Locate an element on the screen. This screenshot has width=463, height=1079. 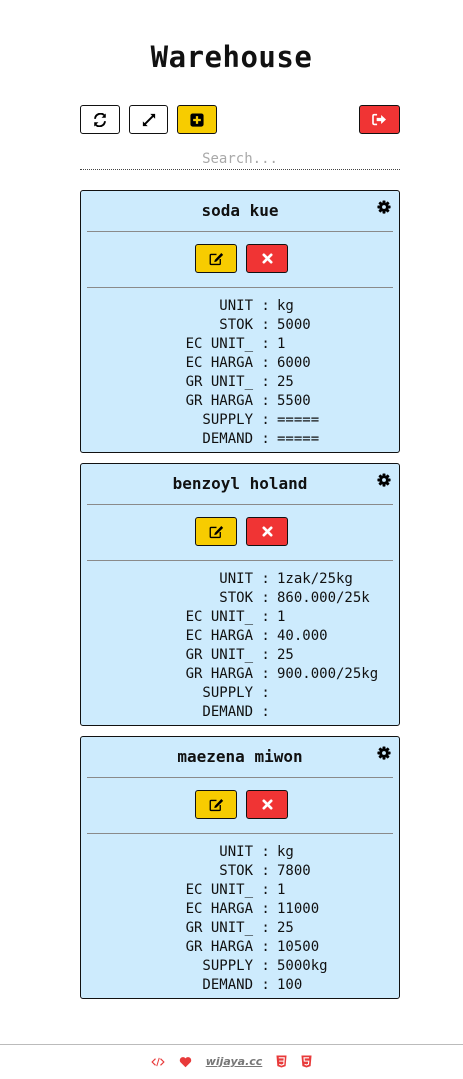
field-value: 900.000/25kg is located at coordinates (328, 674).